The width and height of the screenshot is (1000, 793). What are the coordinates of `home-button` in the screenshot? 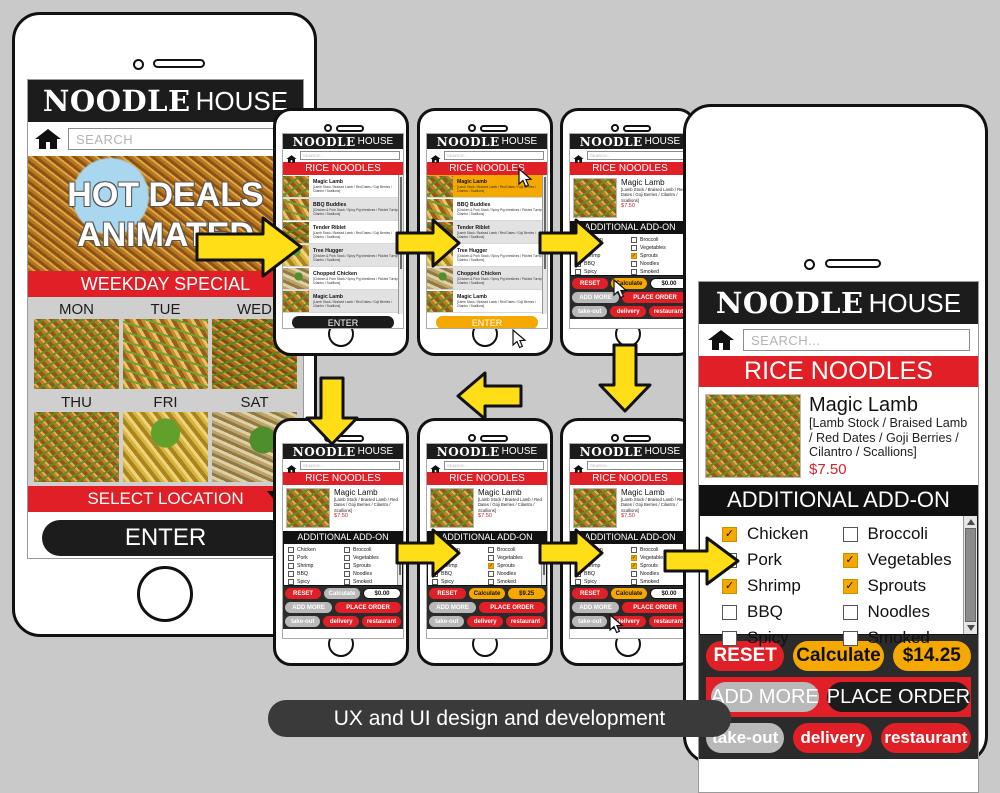 It's located at (164, 594).